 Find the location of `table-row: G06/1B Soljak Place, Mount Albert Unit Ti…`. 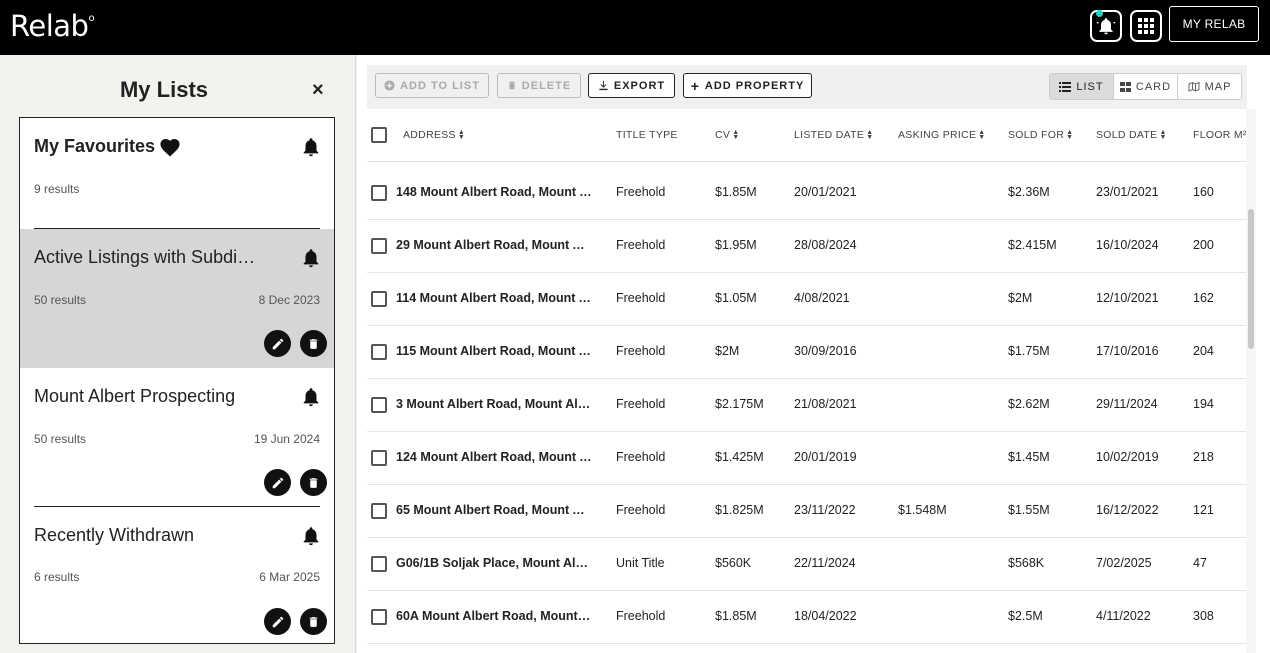

table-row: G06/1B Soljak Place, Mount Albert Unit Ti… is located at coordinates (807, 564).